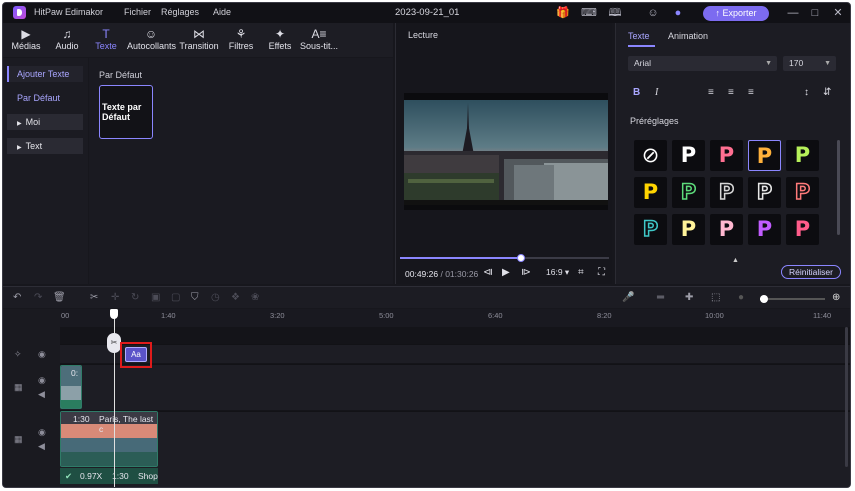  I want to click on nav-ajouter-texte: Ajouter Texte, so click(45, 74).